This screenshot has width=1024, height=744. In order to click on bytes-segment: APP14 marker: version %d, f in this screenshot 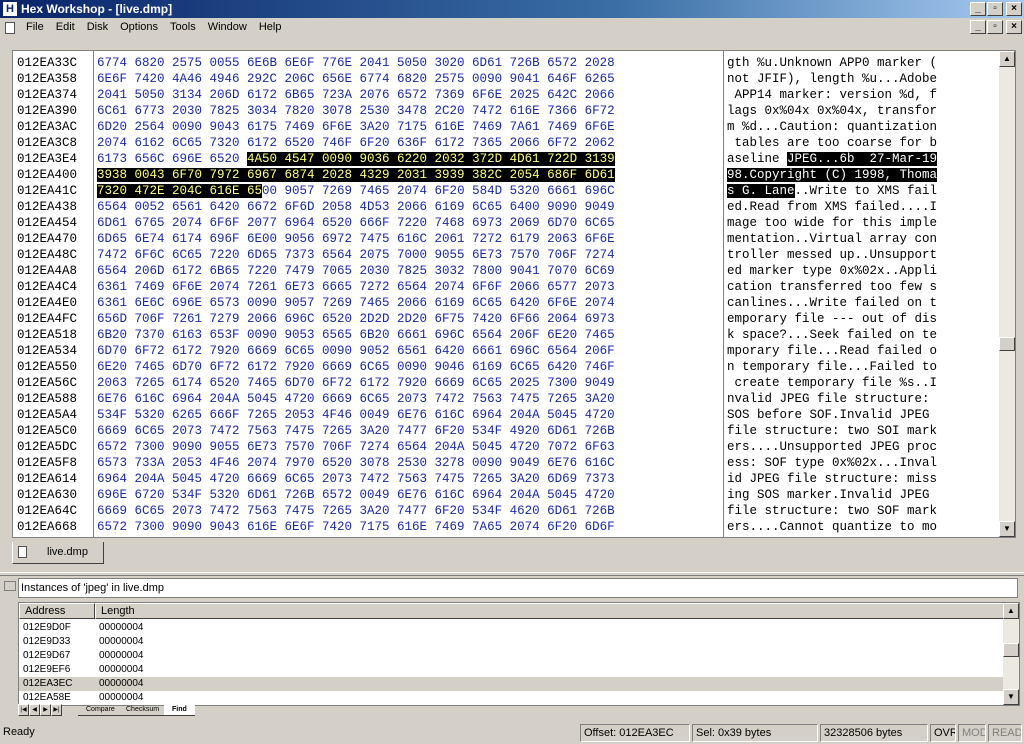, I will do `click(832, 95)`.